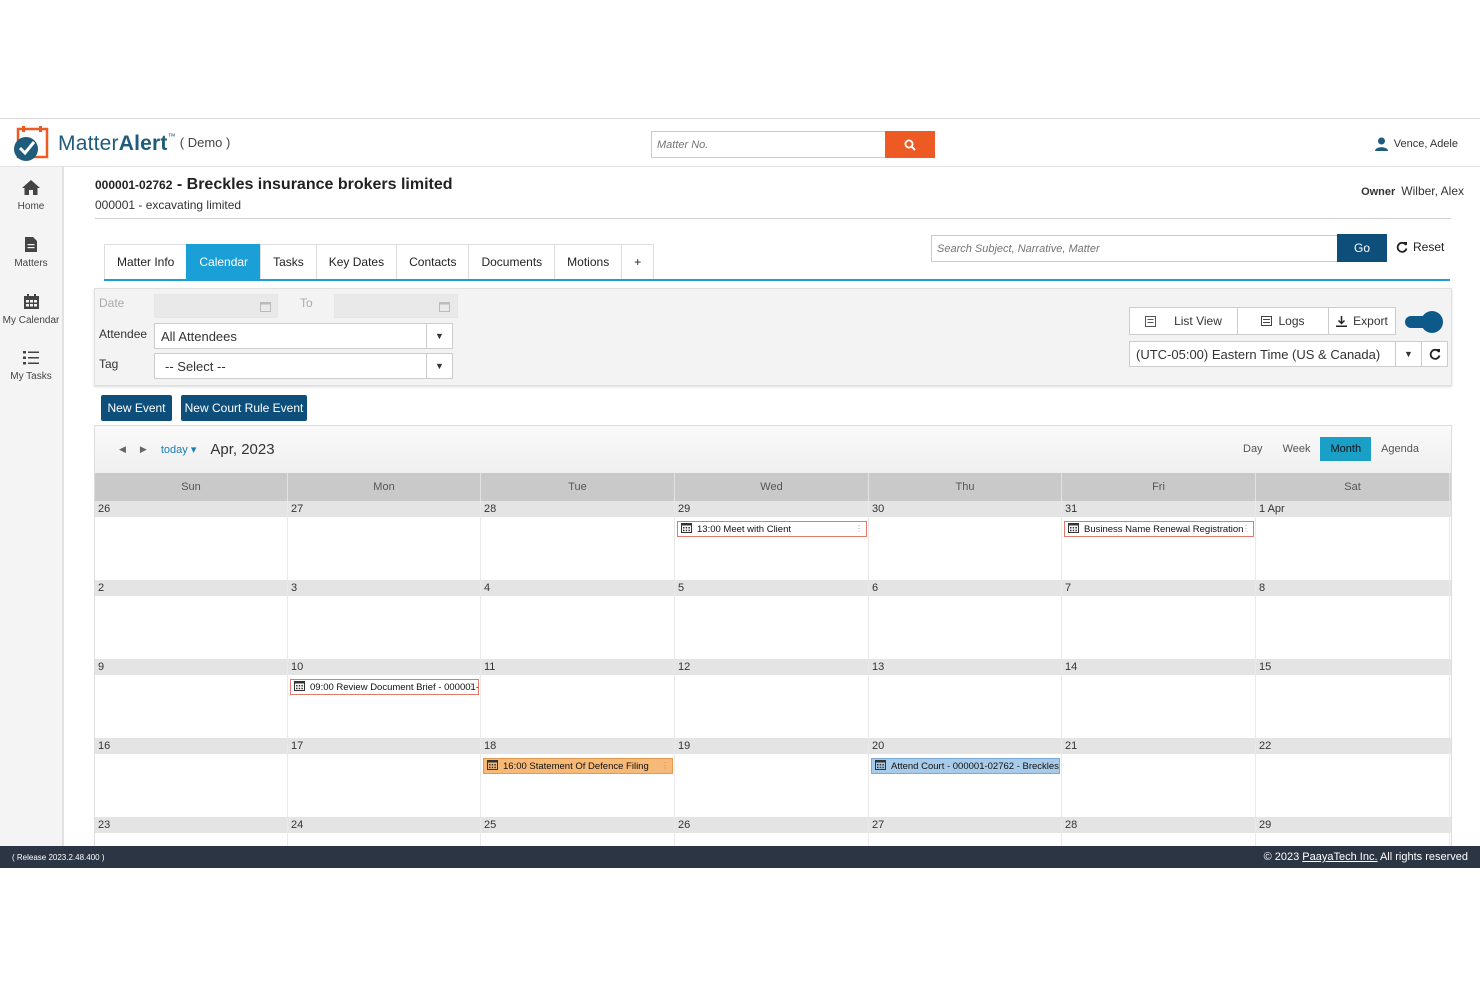 Image resolution: width=1480 pixels, height=987 pixels. I want to click on day-number: 30, so click(878, 509).